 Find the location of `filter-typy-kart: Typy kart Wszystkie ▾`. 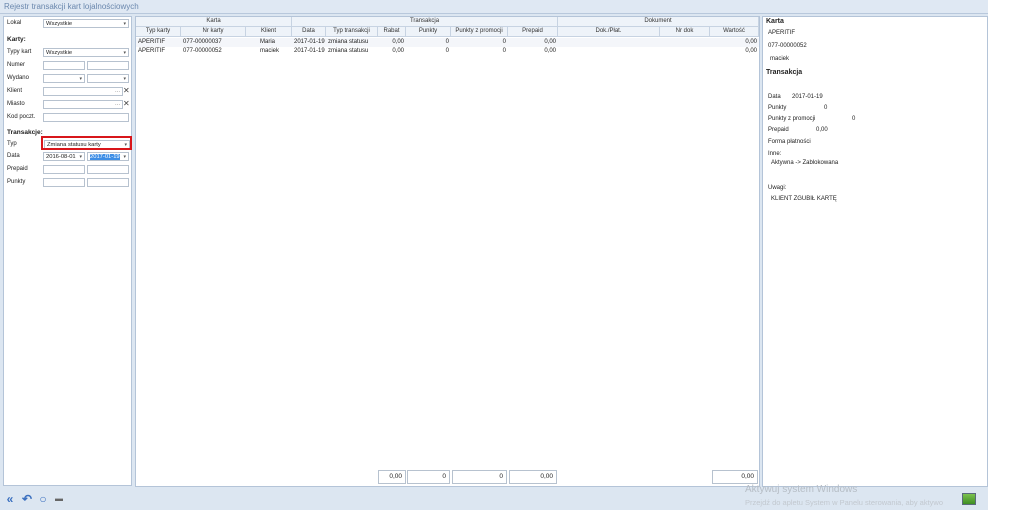

filter-typy-kart: Typy kart Wszystkie ▾ is located at coordinates (68, 53).